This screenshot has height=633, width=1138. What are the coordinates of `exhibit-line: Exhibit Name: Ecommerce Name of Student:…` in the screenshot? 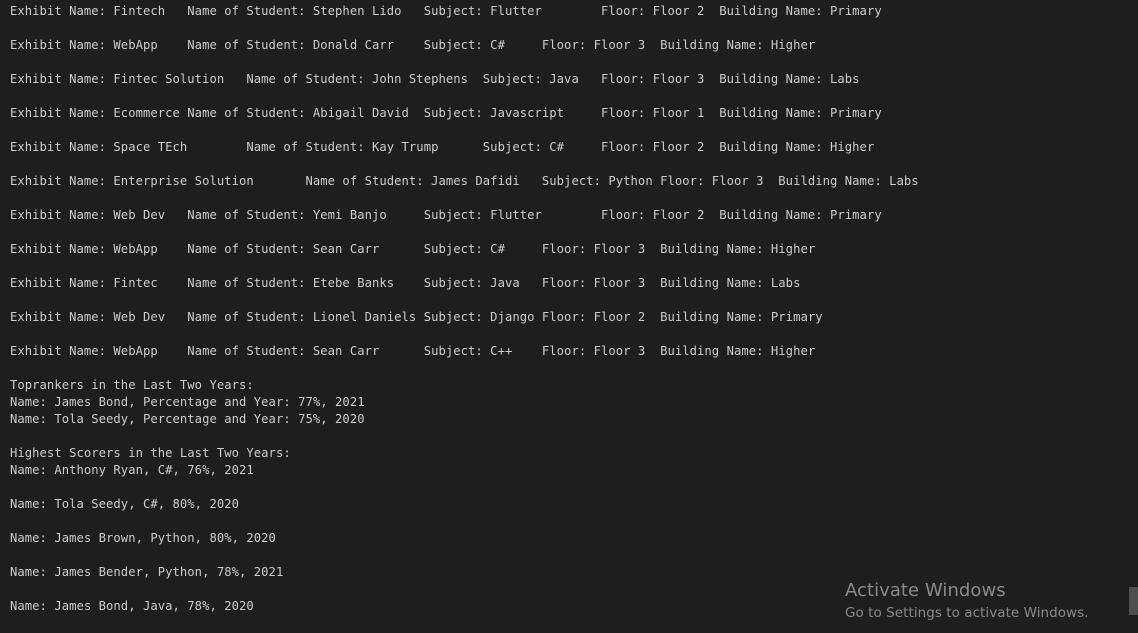 It's located at (446, 113).